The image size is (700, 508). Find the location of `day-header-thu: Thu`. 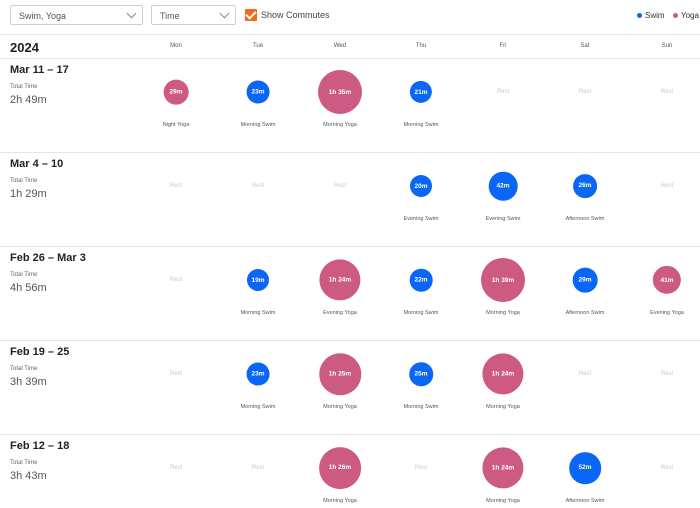

day-header-thu: Thu is located at coordinates (421, 46).